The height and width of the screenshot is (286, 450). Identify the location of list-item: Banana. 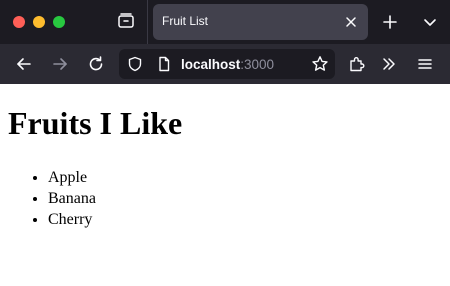
(72, 198).